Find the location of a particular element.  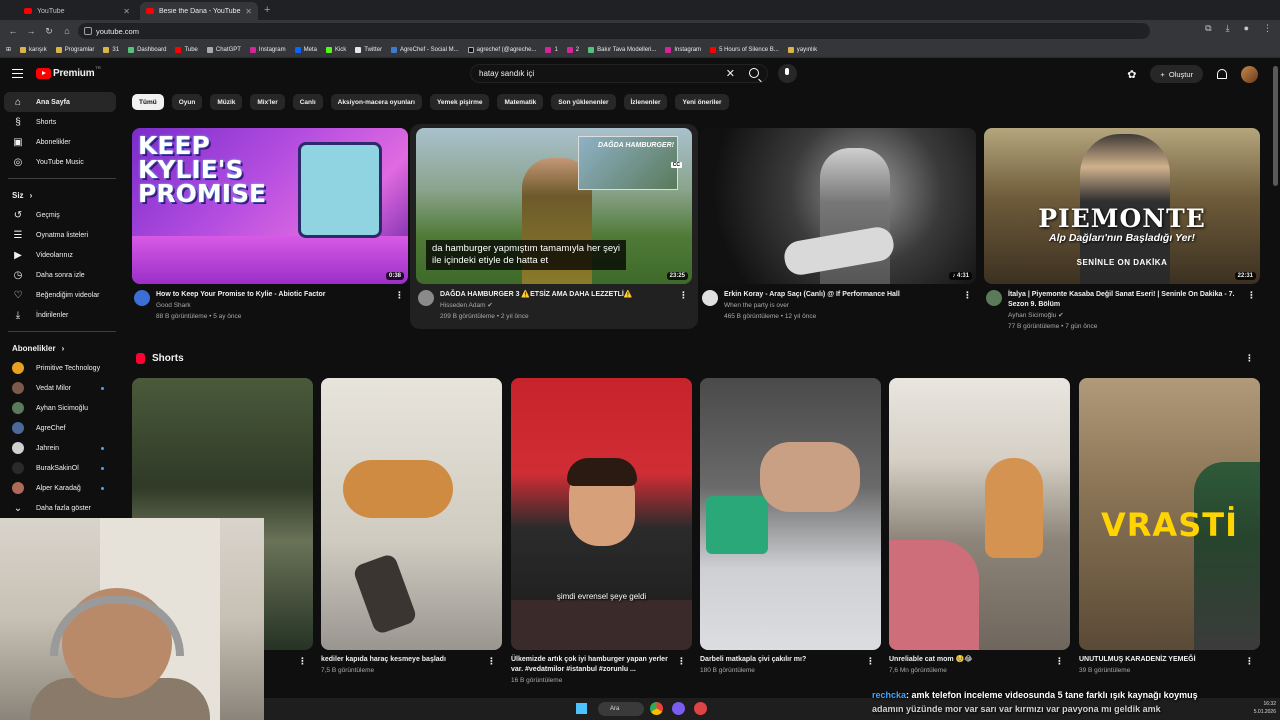

sidebar-item-playlists: ☰ Oynatma listeleri is located at coordinates (60, 235).